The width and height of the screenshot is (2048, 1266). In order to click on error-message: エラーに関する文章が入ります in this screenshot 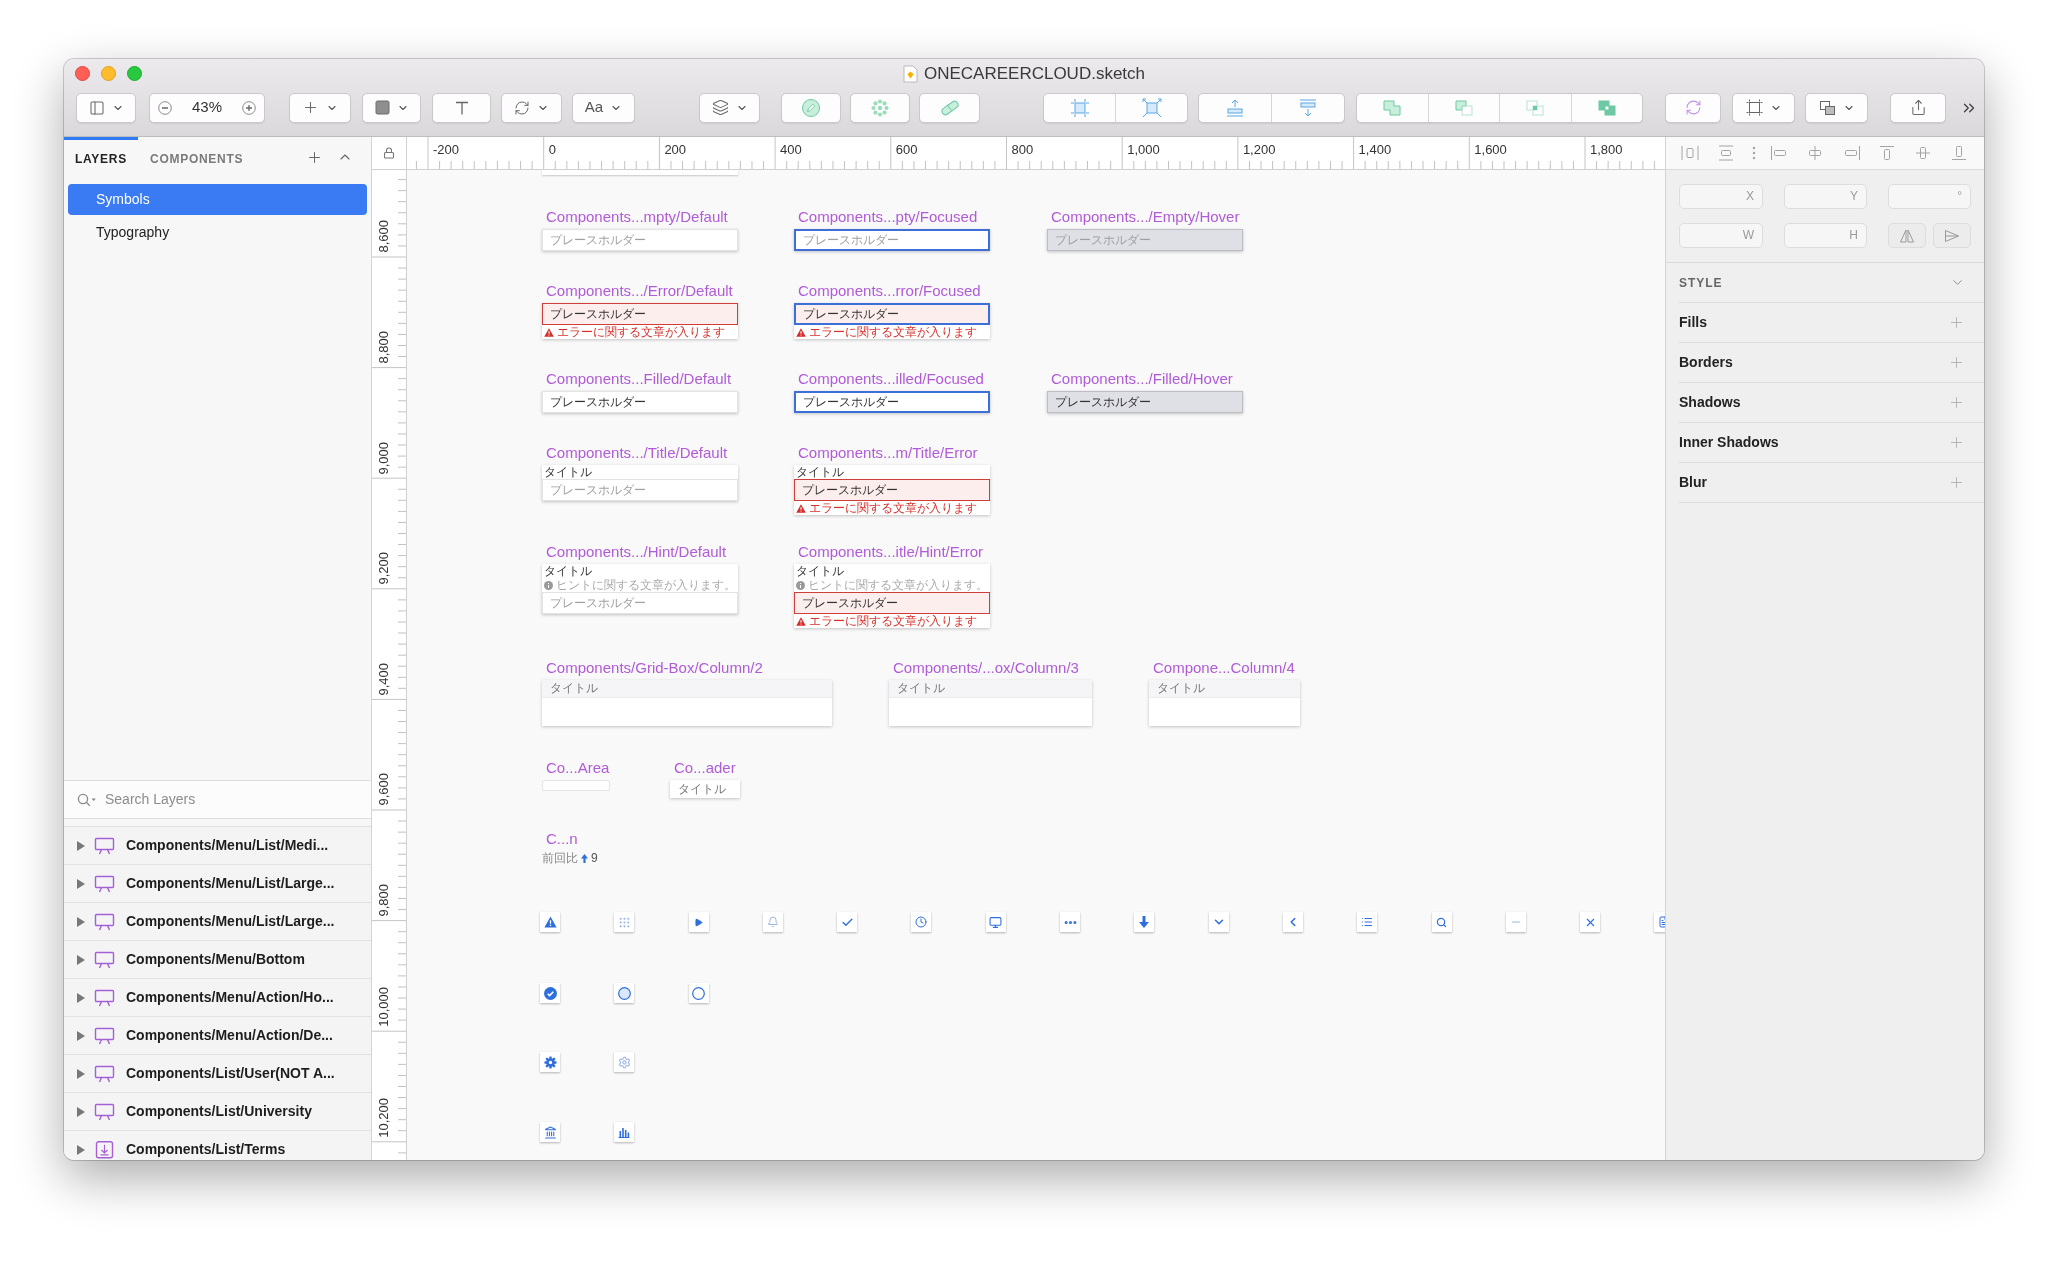, I will do `click(641, 332)`.